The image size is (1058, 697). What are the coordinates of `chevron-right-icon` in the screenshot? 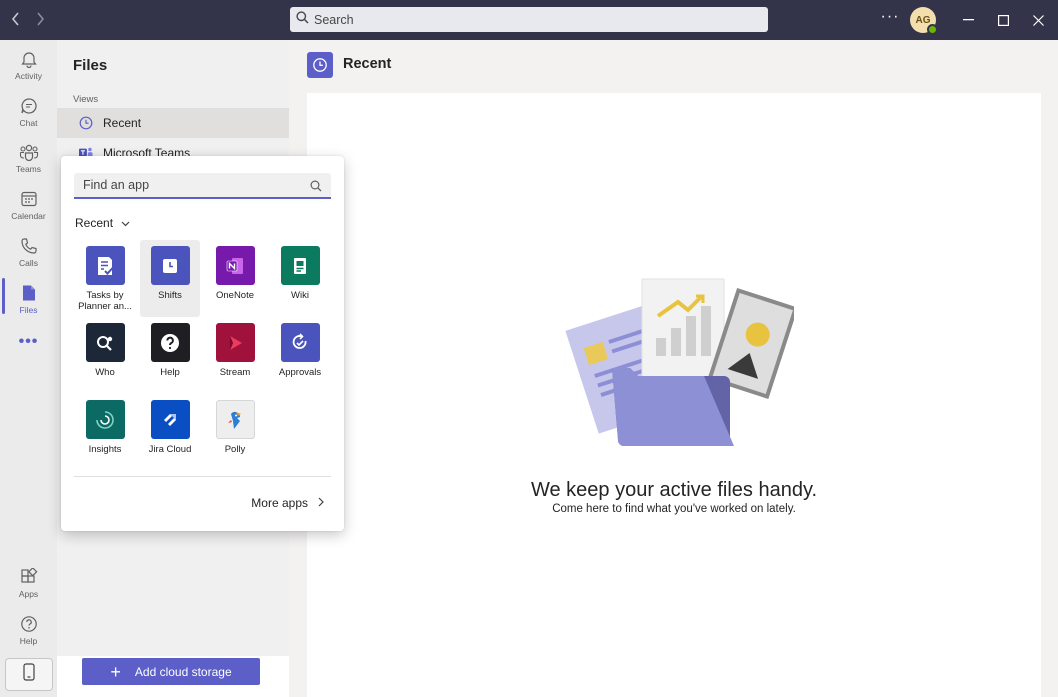 It's located at (321, 503).